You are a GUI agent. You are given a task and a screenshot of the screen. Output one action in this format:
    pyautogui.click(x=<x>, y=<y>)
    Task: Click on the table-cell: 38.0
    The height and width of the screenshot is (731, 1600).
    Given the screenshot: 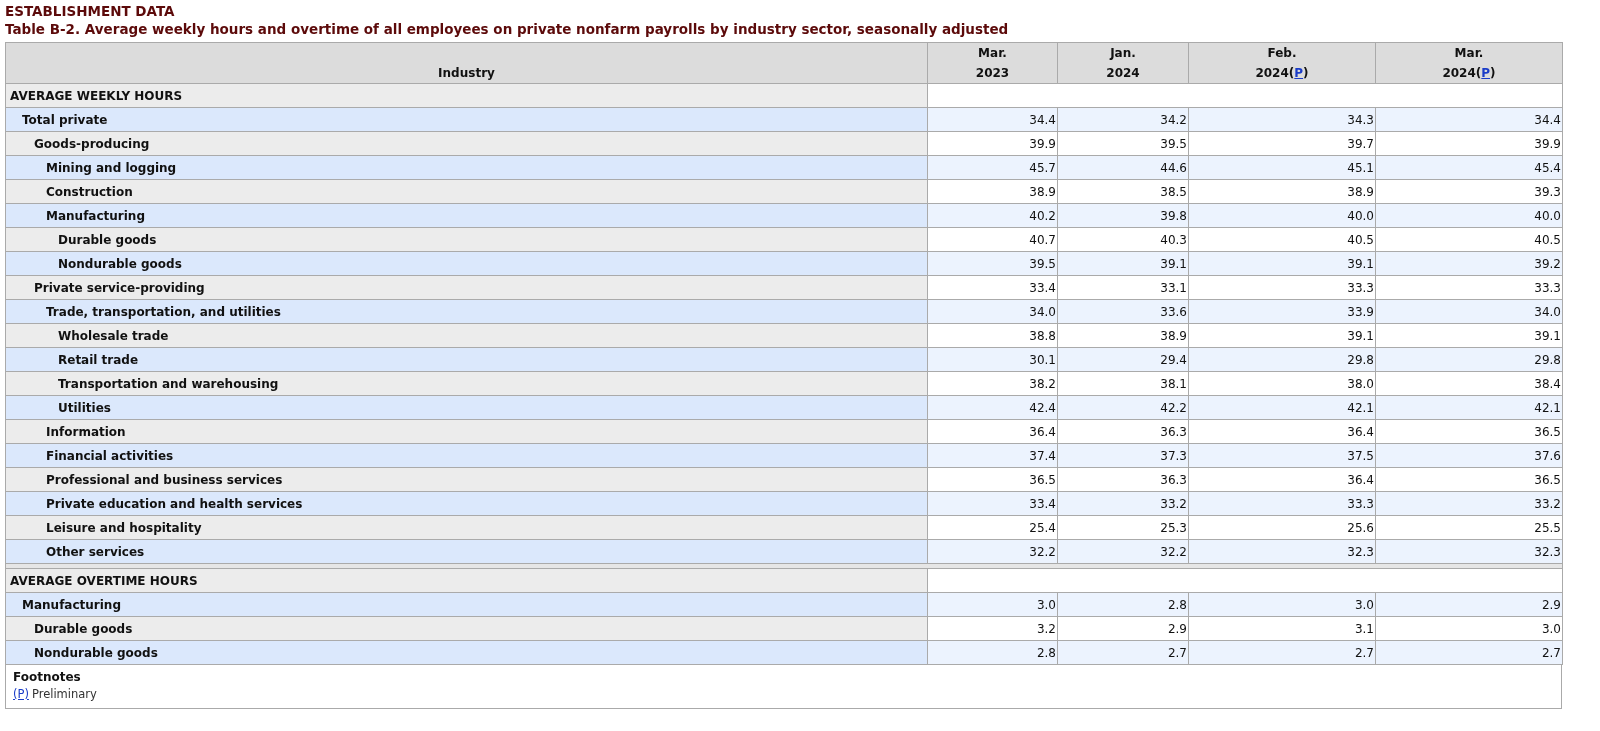 What is the action you would take?
    pyautogui.click(x=1282, y=383)
    